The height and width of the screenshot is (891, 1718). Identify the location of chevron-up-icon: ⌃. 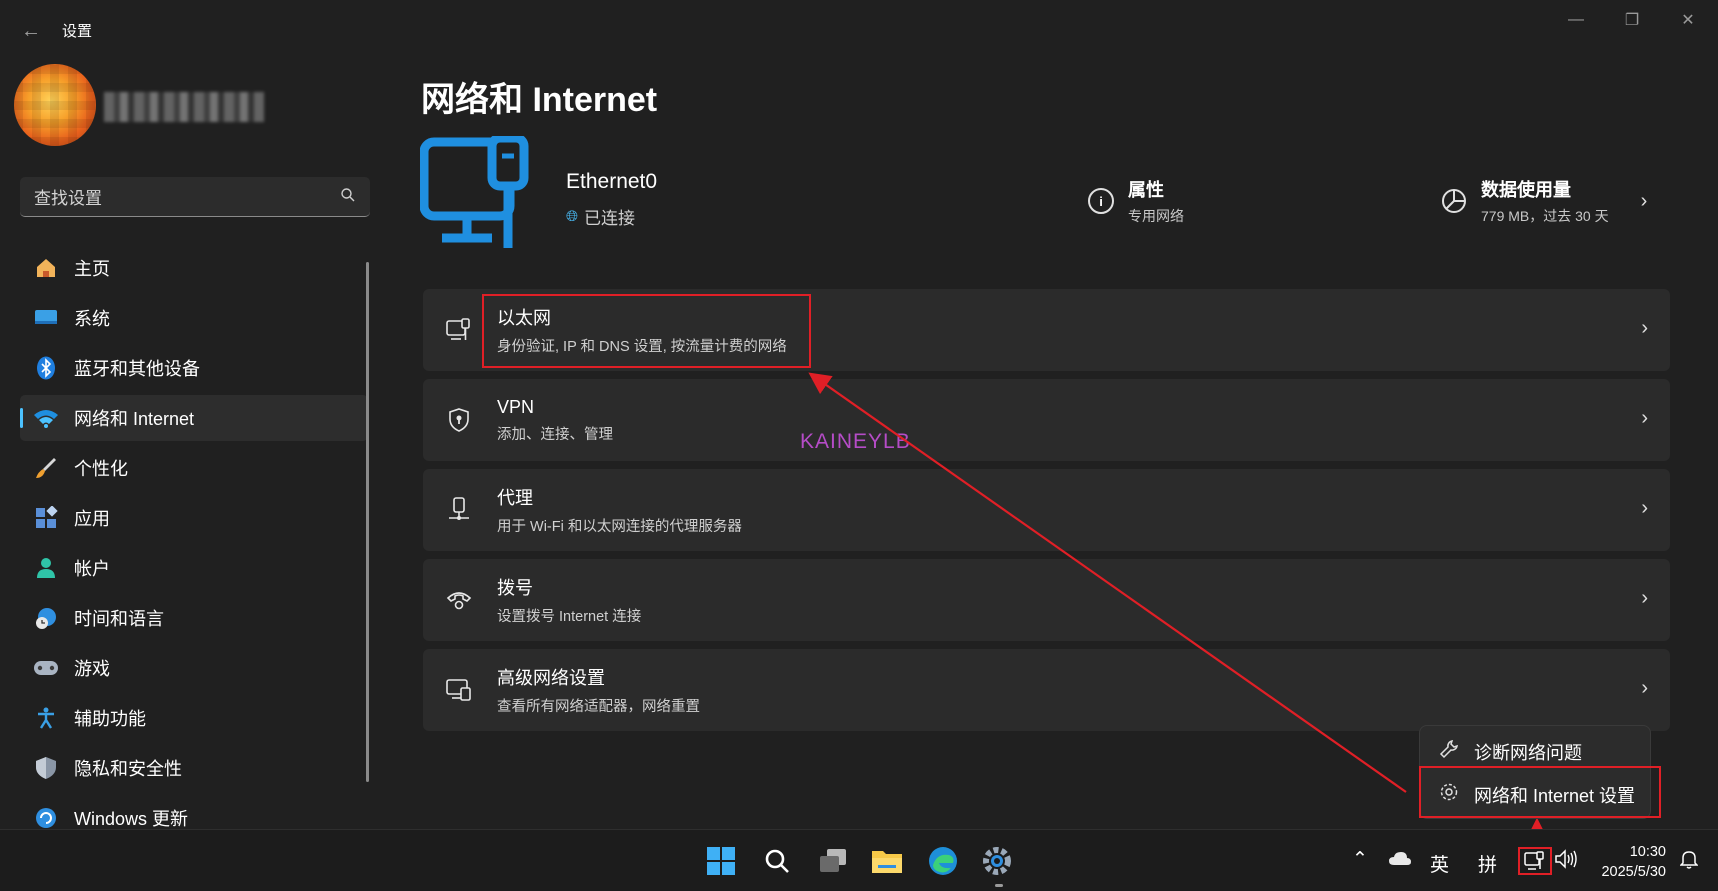
(1360, 859).